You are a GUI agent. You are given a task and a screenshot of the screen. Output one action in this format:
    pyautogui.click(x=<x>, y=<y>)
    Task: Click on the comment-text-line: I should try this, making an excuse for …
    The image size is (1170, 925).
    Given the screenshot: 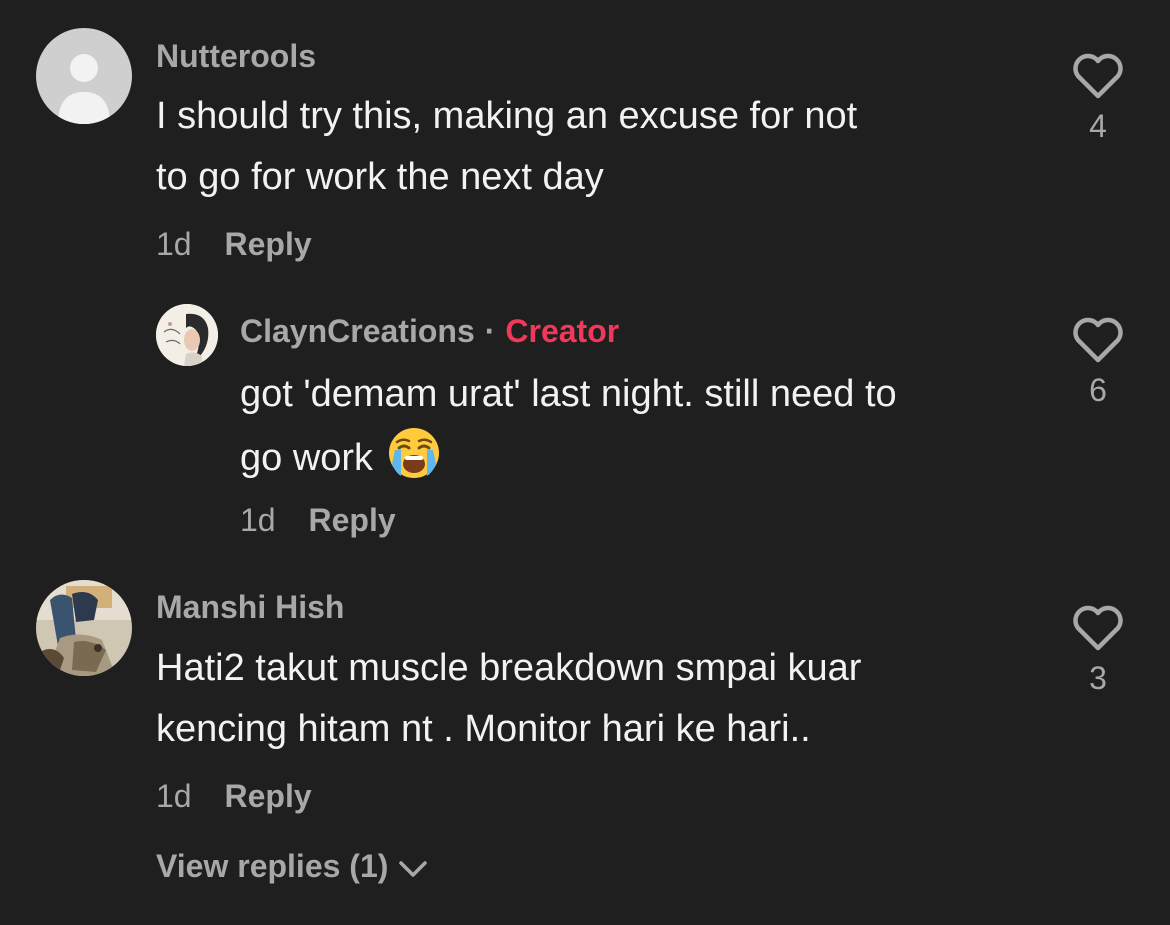 What is the action you would take?
    pyautogui.click(x=507, y=116)
    